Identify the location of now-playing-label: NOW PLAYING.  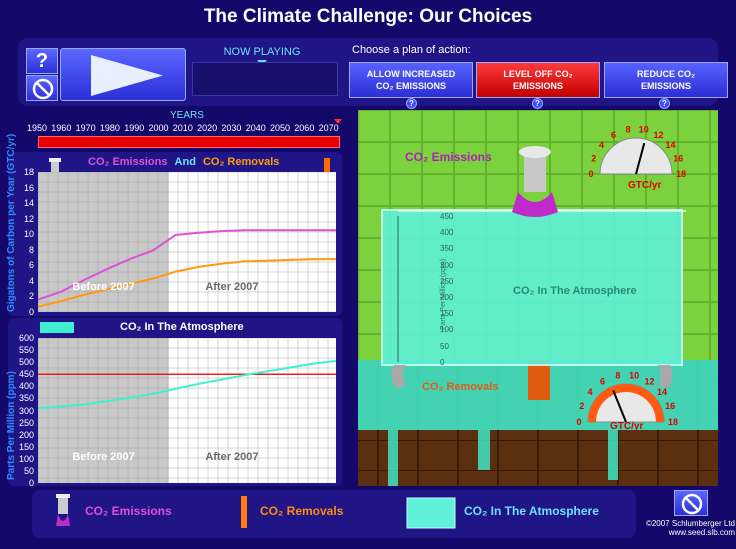
(262, 52).